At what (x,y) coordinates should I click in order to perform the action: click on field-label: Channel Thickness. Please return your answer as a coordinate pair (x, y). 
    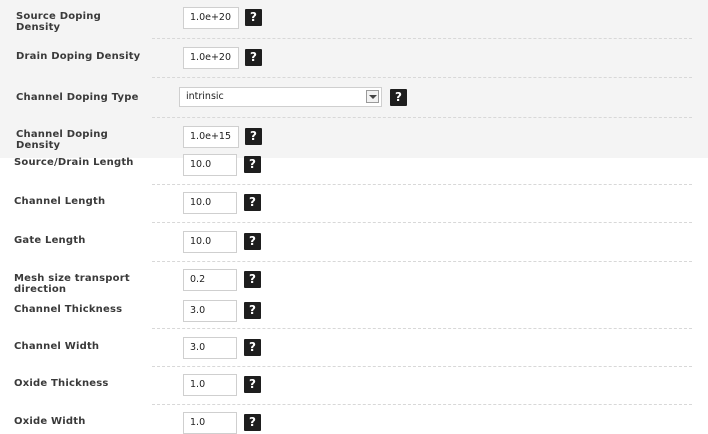
    Looking at the image, I should click on (68, 309).